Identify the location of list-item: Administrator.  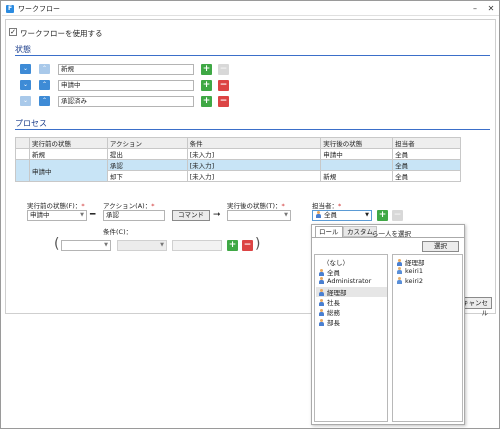
(344, 281).